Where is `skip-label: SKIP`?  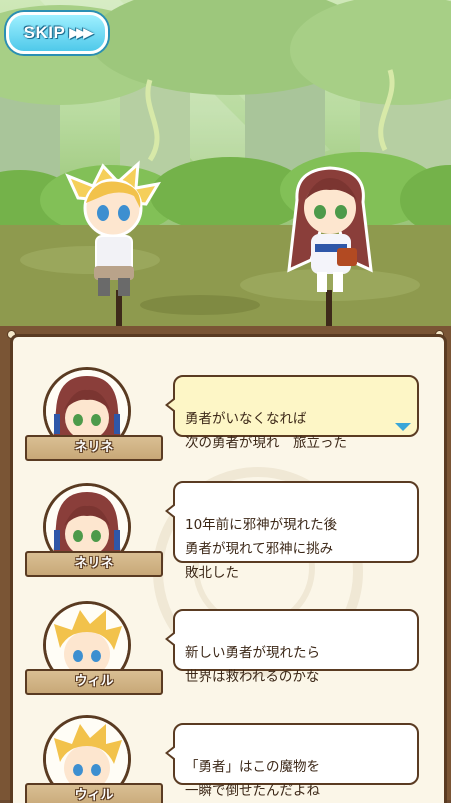 skip-label: SKIP is located at coordinates (44, 32).